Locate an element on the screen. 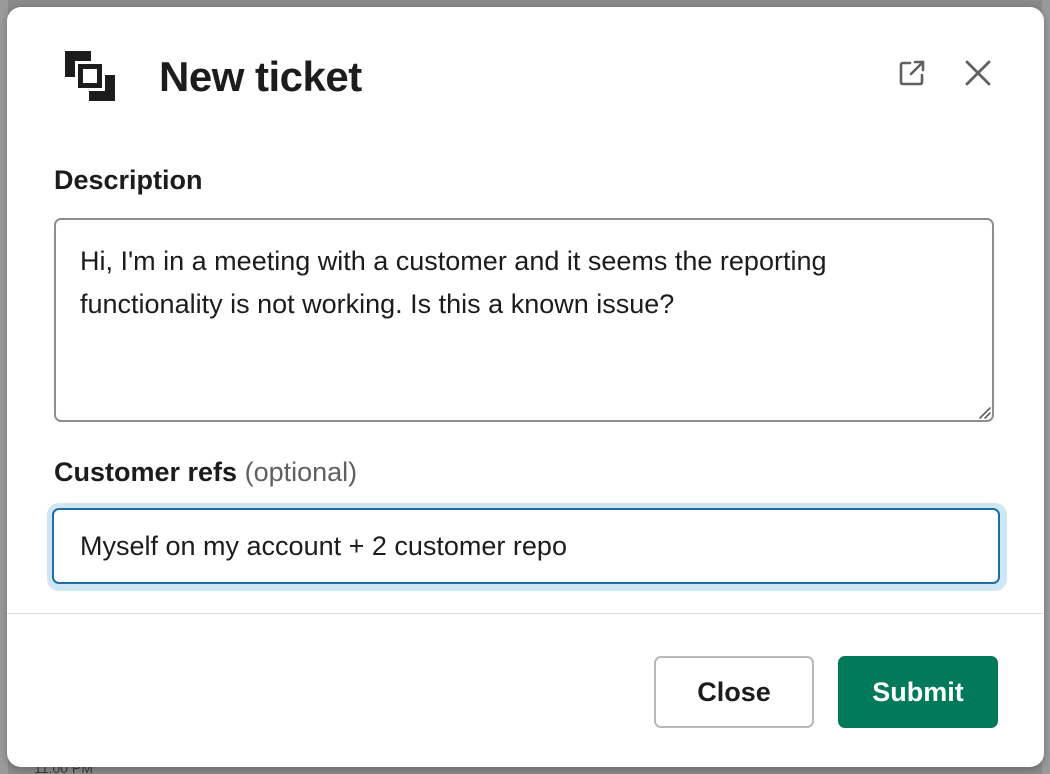 The width and height of the screenshot is (1050, 774). close-button: Close is located at coordinates (734, 692).